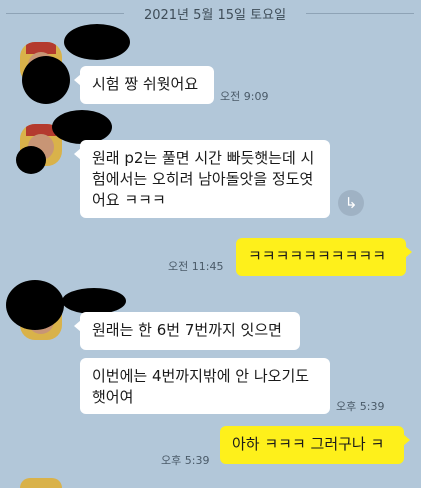  I want to click on share-arrow-icon: ↳, so click(351, 203).